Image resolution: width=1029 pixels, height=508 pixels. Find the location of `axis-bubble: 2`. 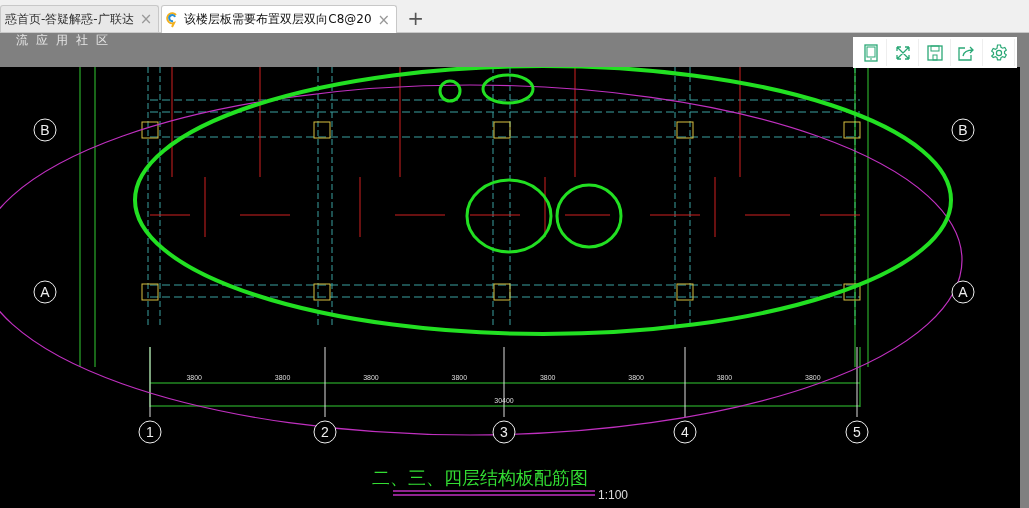

axis-bubble: 2 is located at coordinates (325, 432).